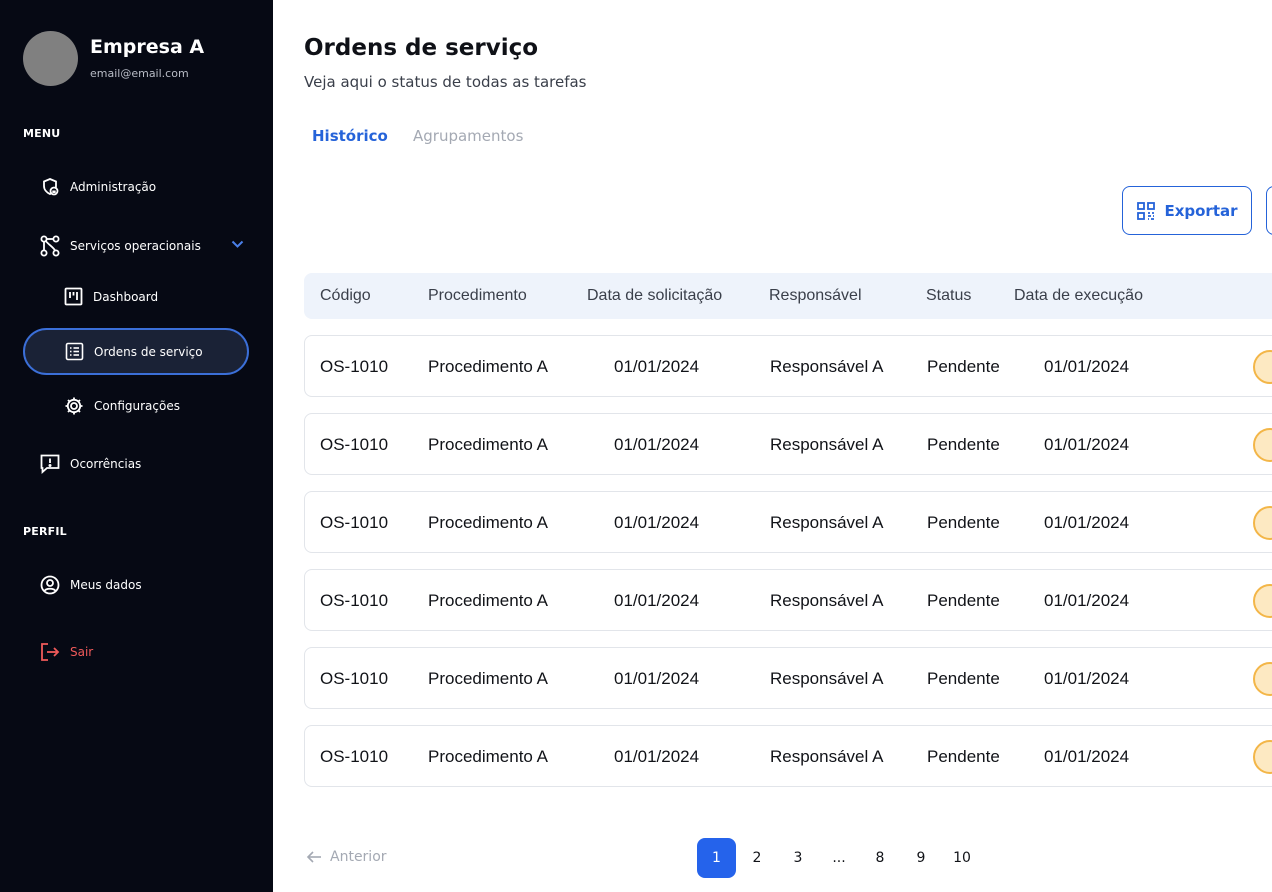 The image size is (1272, 892). What do you see at coordinates (50, 652) in the screenshot?
I see `logout-icon` at bounding box center [50, 652].